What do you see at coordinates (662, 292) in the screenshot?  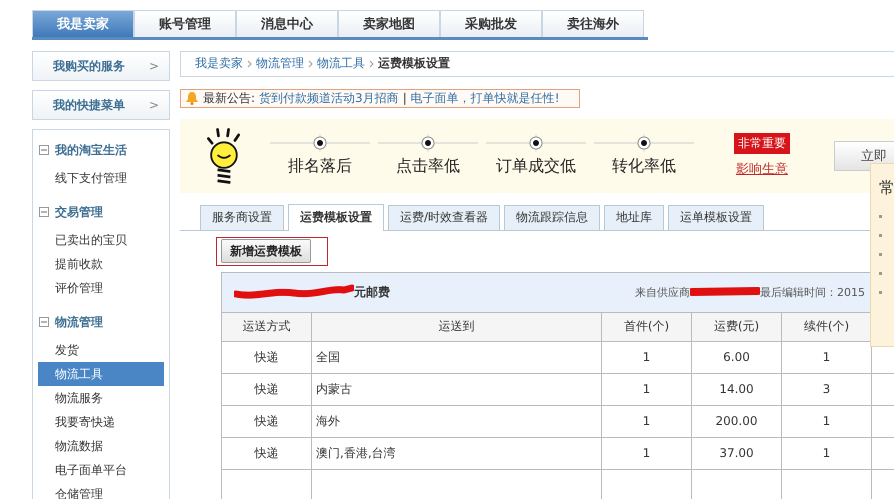 I see `supplier-label: 来自供应商` at bounding box center [662, 292].